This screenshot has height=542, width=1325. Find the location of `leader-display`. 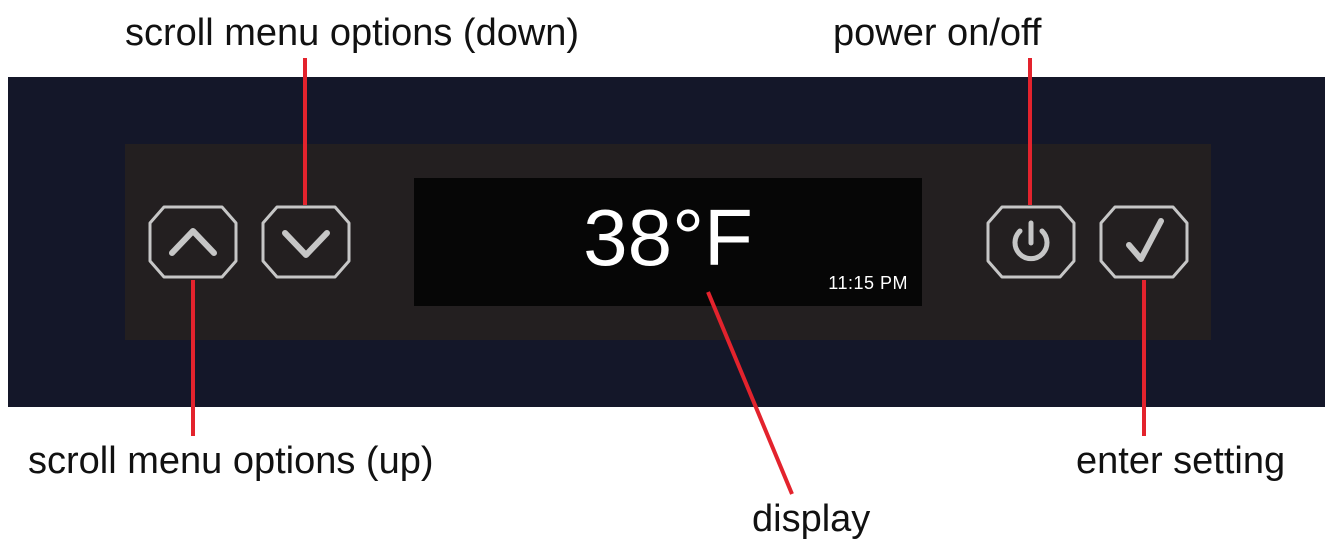

leader-display is located at coordinates (750, 393).